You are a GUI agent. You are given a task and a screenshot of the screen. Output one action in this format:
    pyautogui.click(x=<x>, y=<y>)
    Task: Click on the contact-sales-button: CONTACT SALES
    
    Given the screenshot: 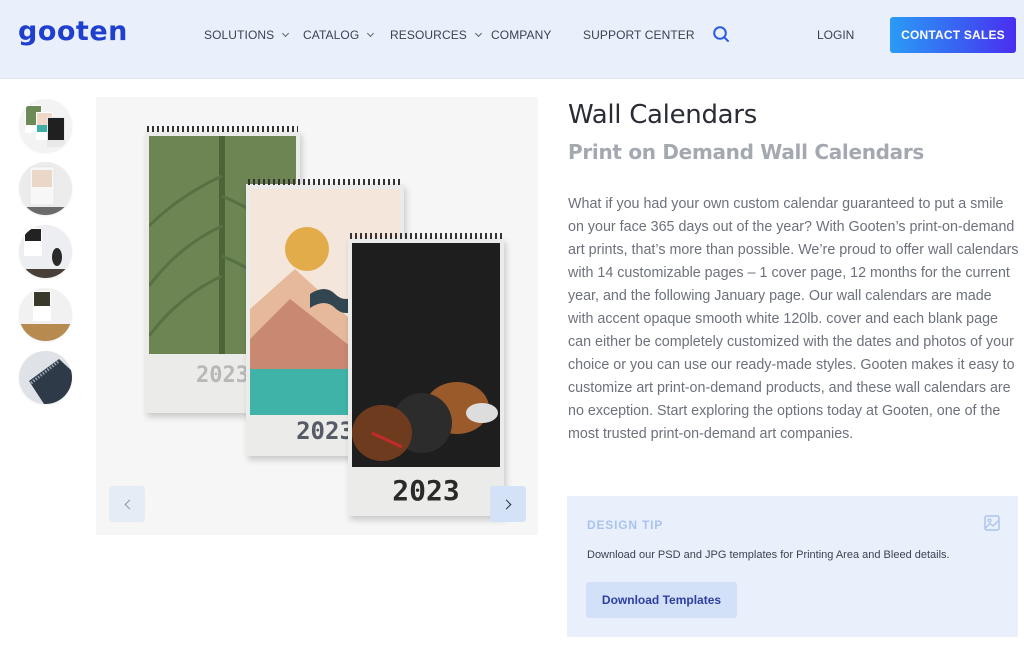 What is the action you would take?
    pyautogui.click(x=953, y=35)
    